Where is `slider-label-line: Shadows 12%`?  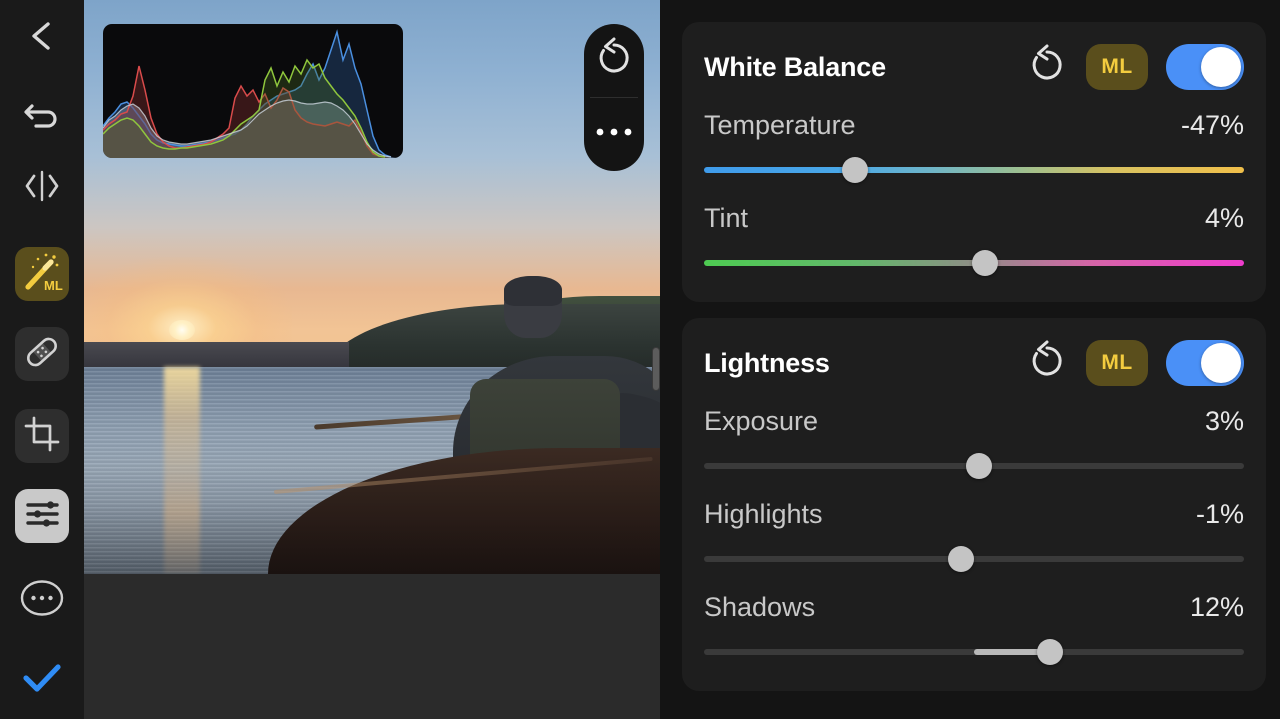 slider-label-line: Shadows 12% is located at coordinates (974, 607).